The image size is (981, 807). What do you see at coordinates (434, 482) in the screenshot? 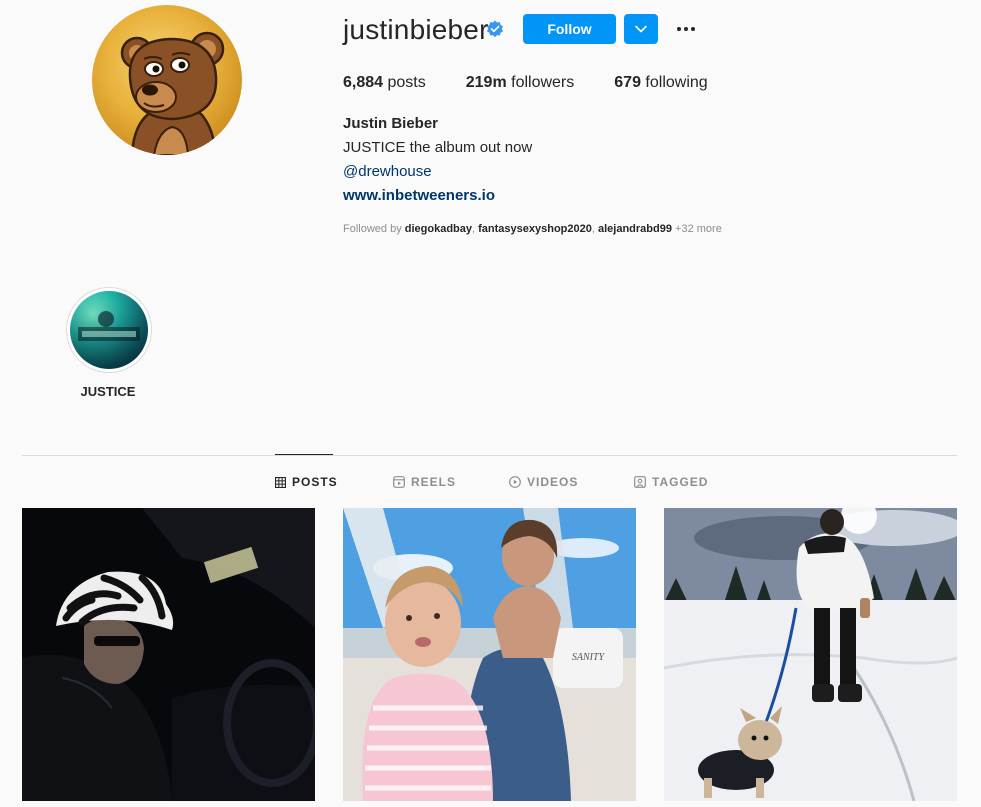
I see `tab-label: REELS` at bounding box center [434, 482].